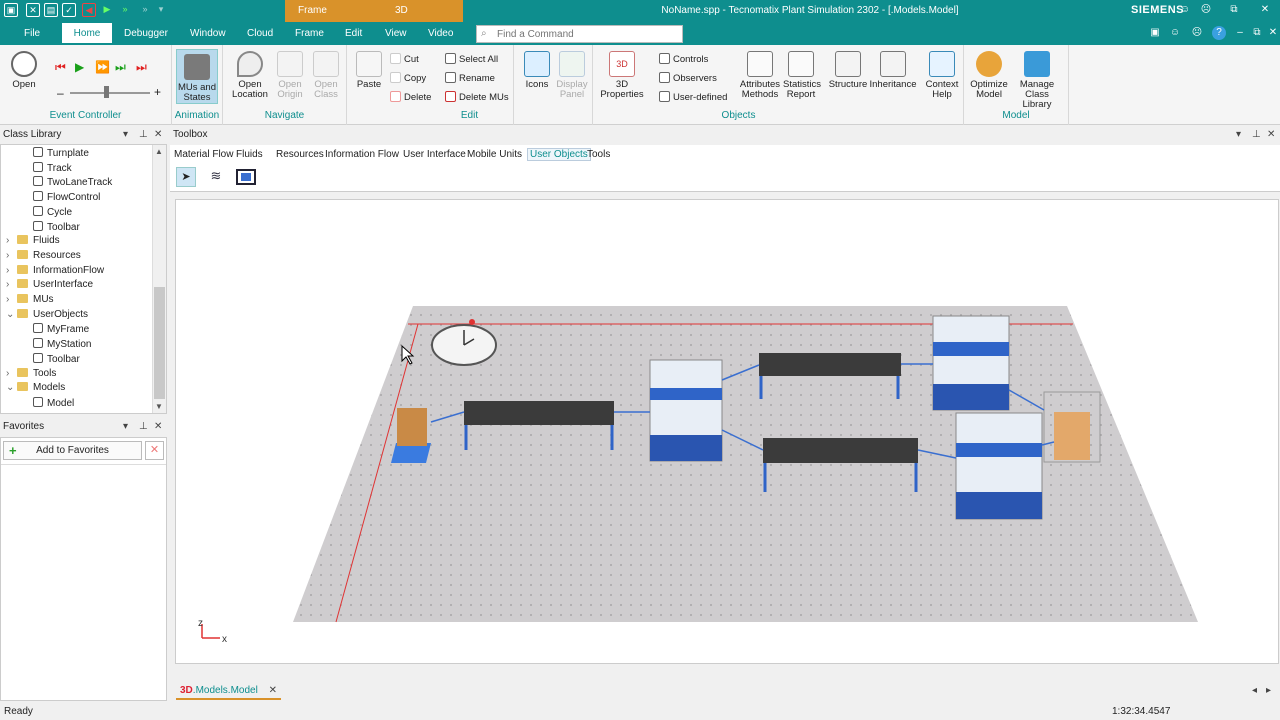  Describe the element at coordinates (87, 34) in the screenshot. I see `tab-home: Home` at that location.